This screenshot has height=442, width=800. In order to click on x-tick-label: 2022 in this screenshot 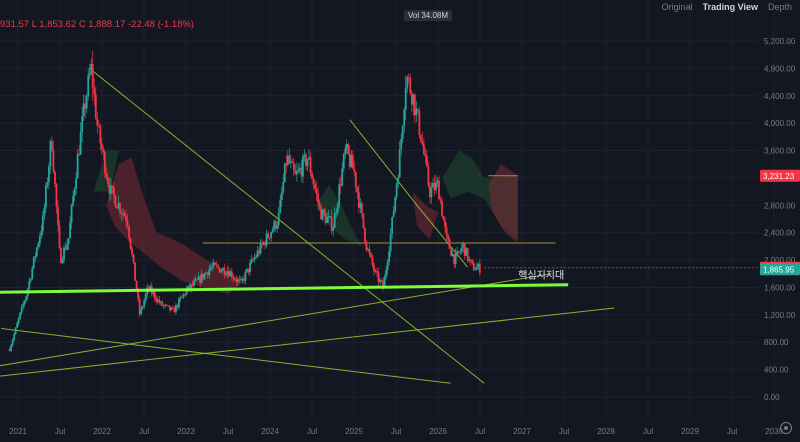, I will do `click(102, 431)`.